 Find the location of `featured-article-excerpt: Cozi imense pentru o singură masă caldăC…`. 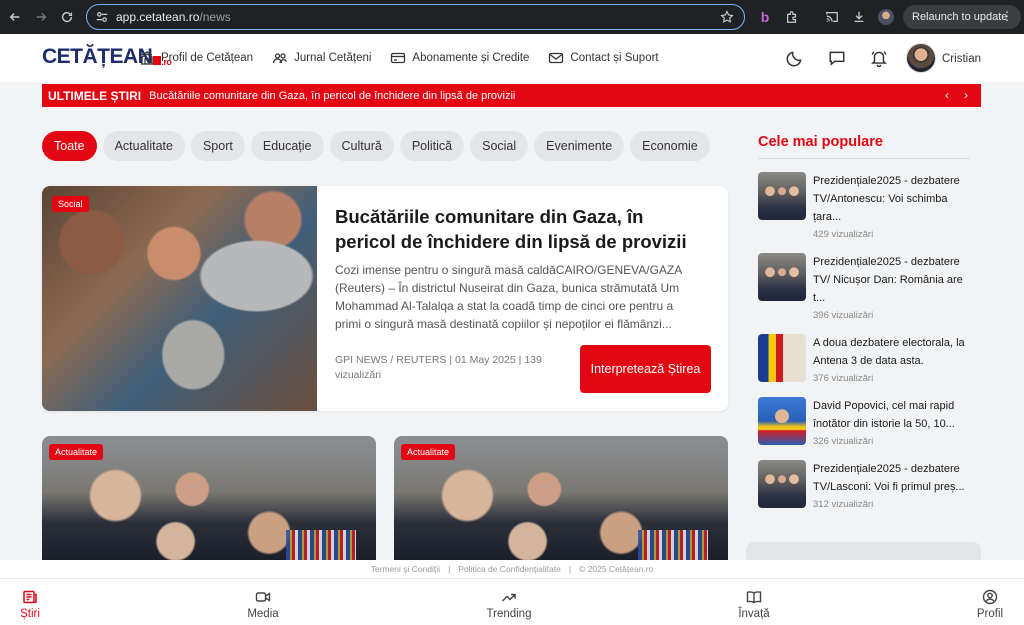

featured-article-excerpt: Cozi imense pentru o singură masă caldăC… is located at coordinates (508, 297).